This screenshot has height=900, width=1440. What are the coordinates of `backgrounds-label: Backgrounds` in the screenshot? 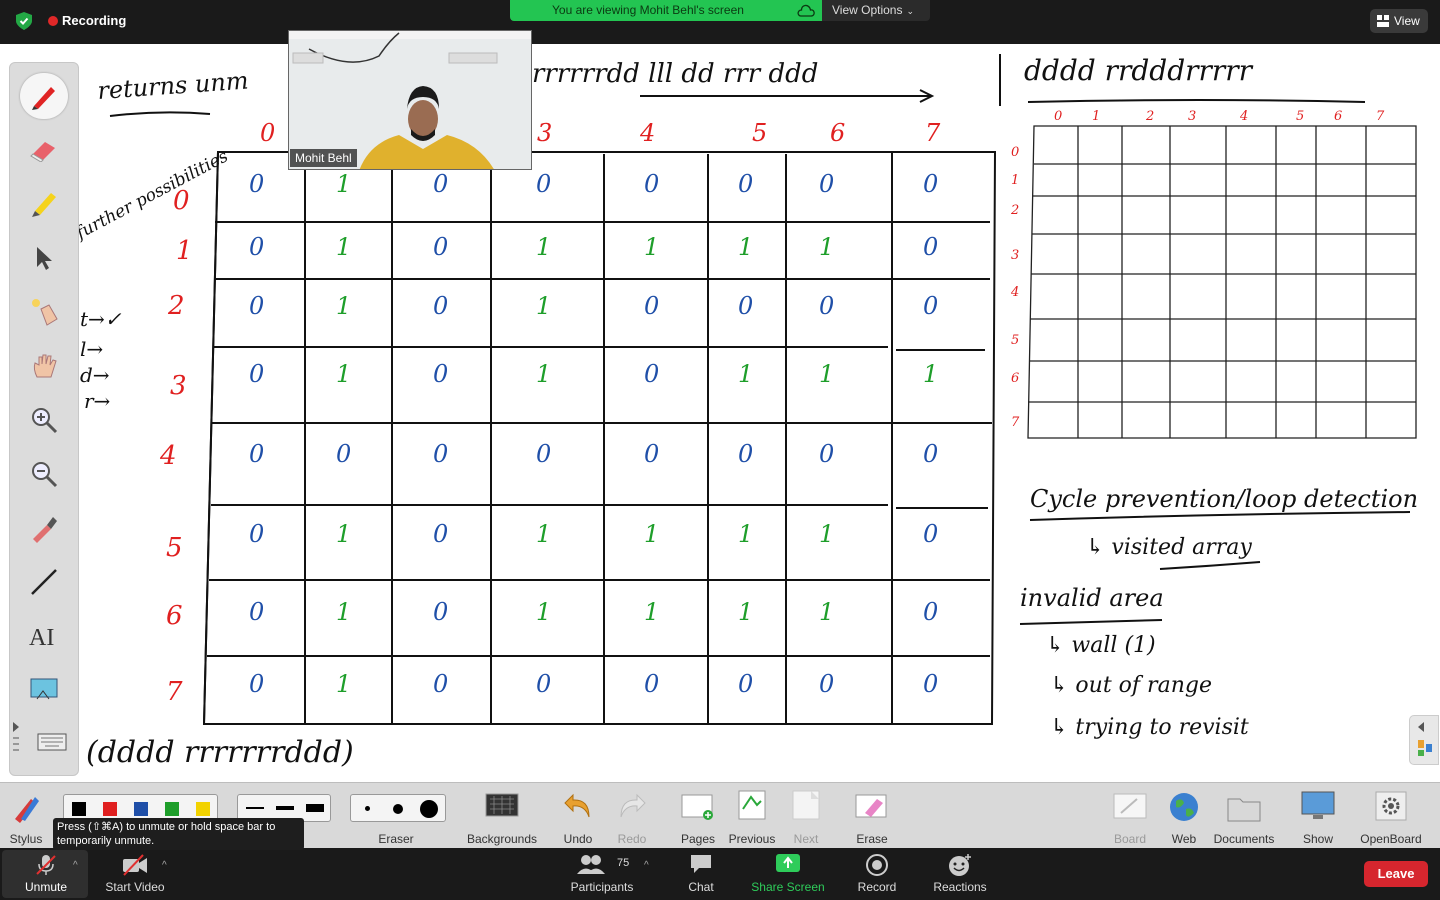 It's located at (502, 839).